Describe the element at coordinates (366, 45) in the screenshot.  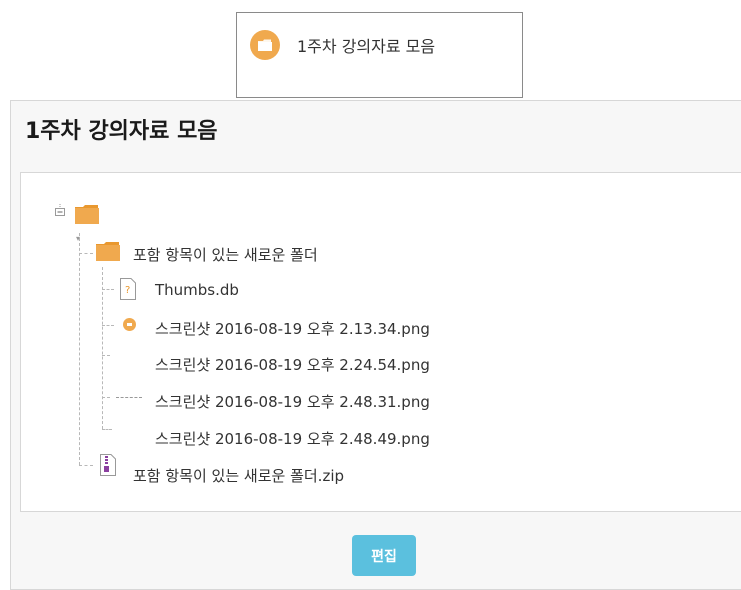
I see `activity-link: 1주차 강의자료 모음` at that location.